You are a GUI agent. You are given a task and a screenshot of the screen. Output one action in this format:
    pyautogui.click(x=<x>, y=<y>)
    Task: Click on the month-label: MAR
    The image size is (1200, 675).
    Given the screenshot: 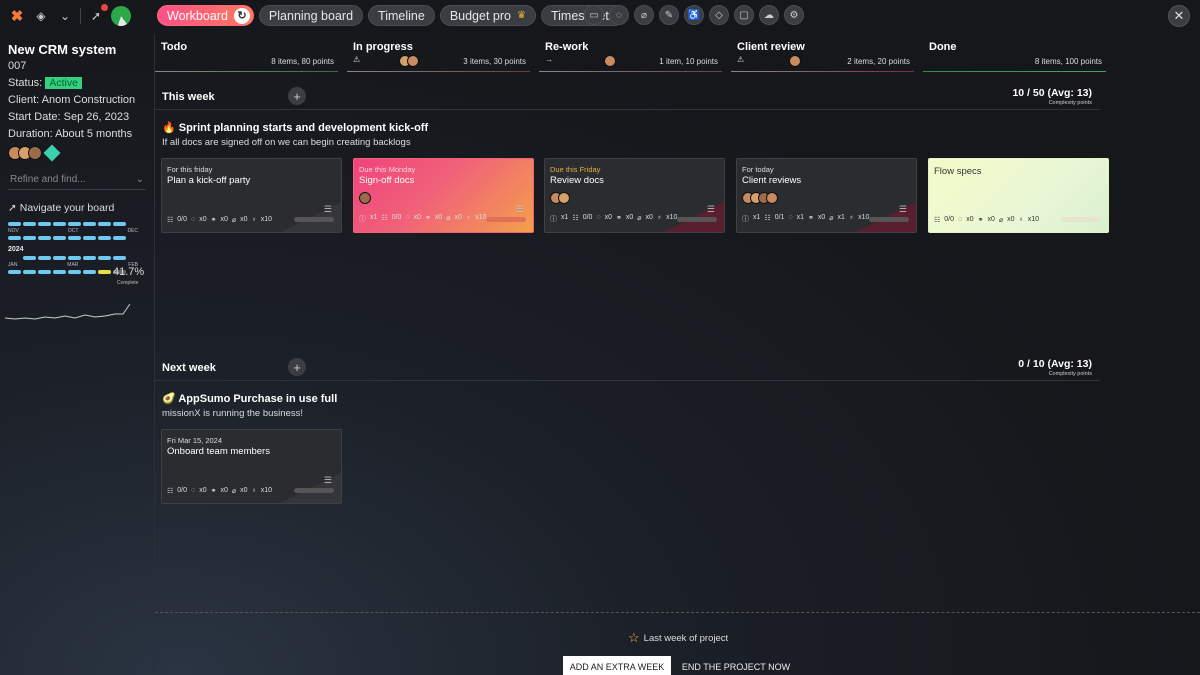 What is the action you would take?
    pyautogui.click(x=73, y=265)
    